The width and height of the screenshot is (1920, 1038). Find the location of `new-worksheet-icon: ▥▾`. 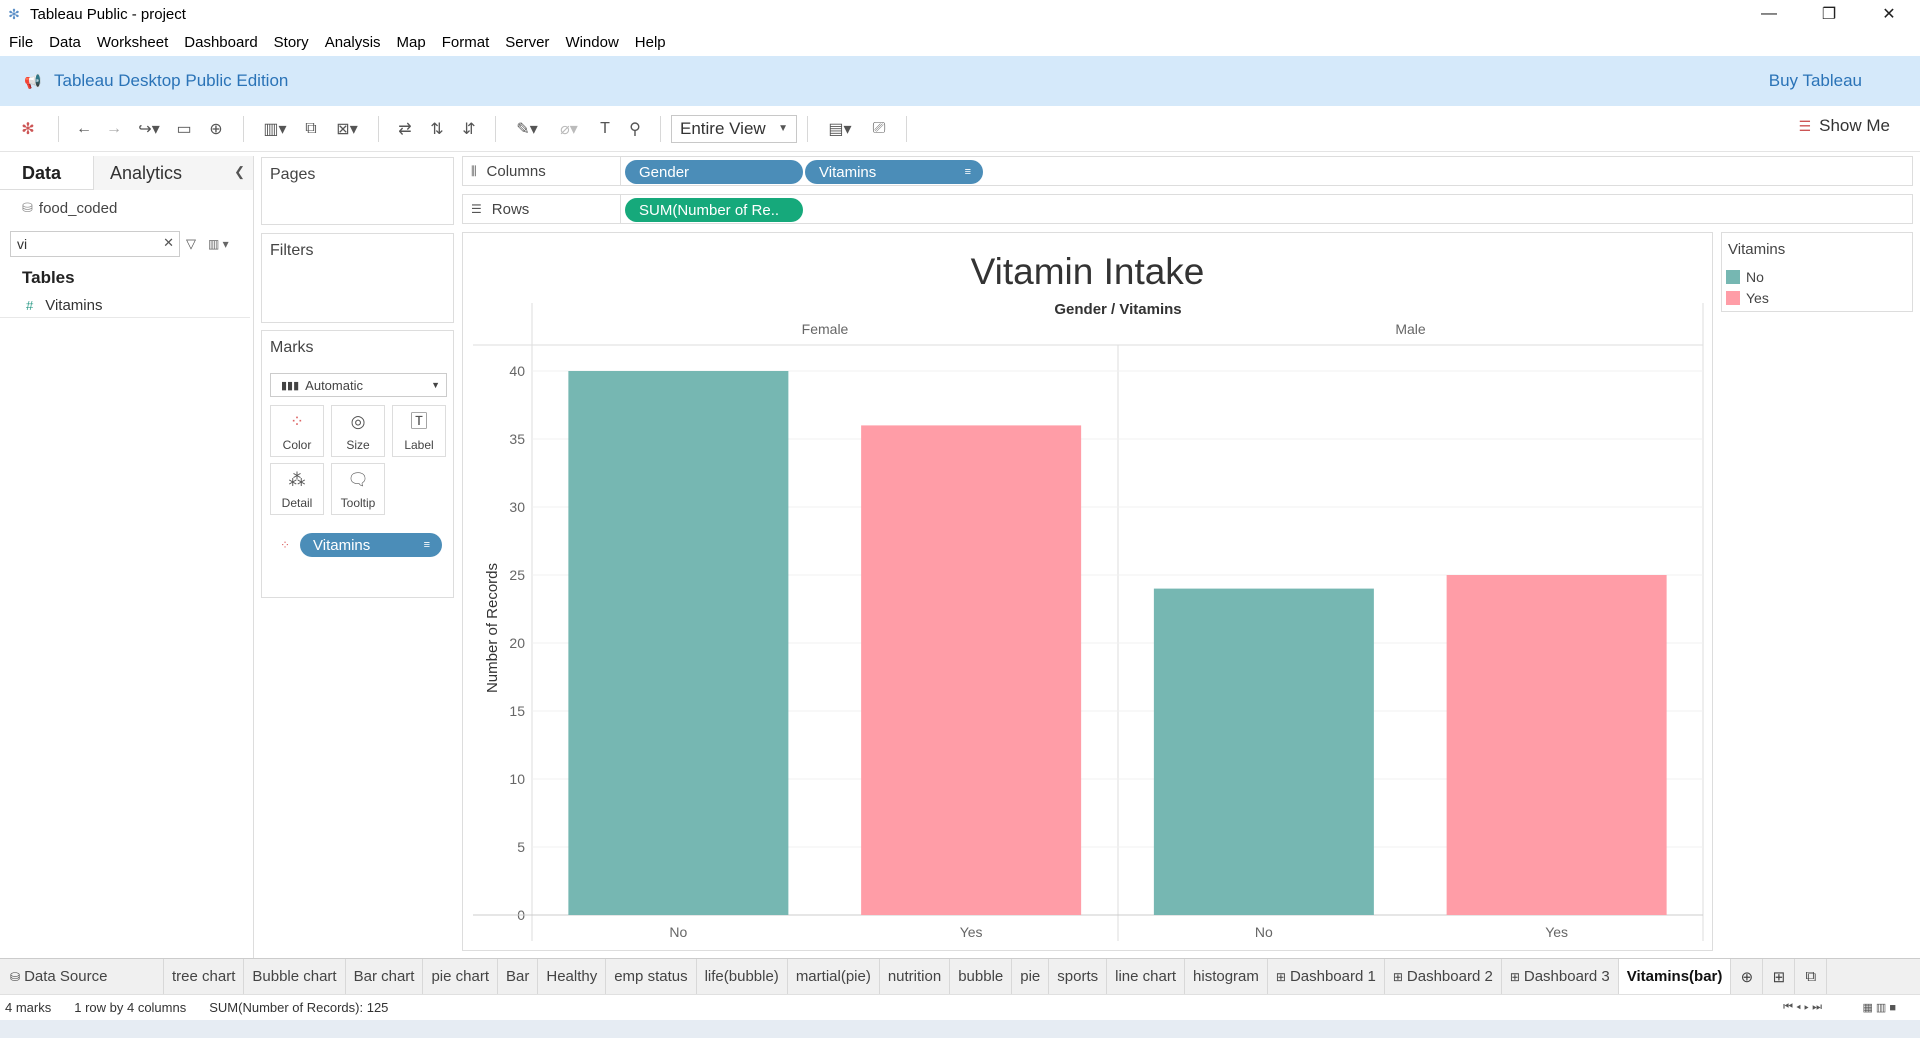

new-worksheet-icon: ▥▾ is located at coordinates (275, 129).